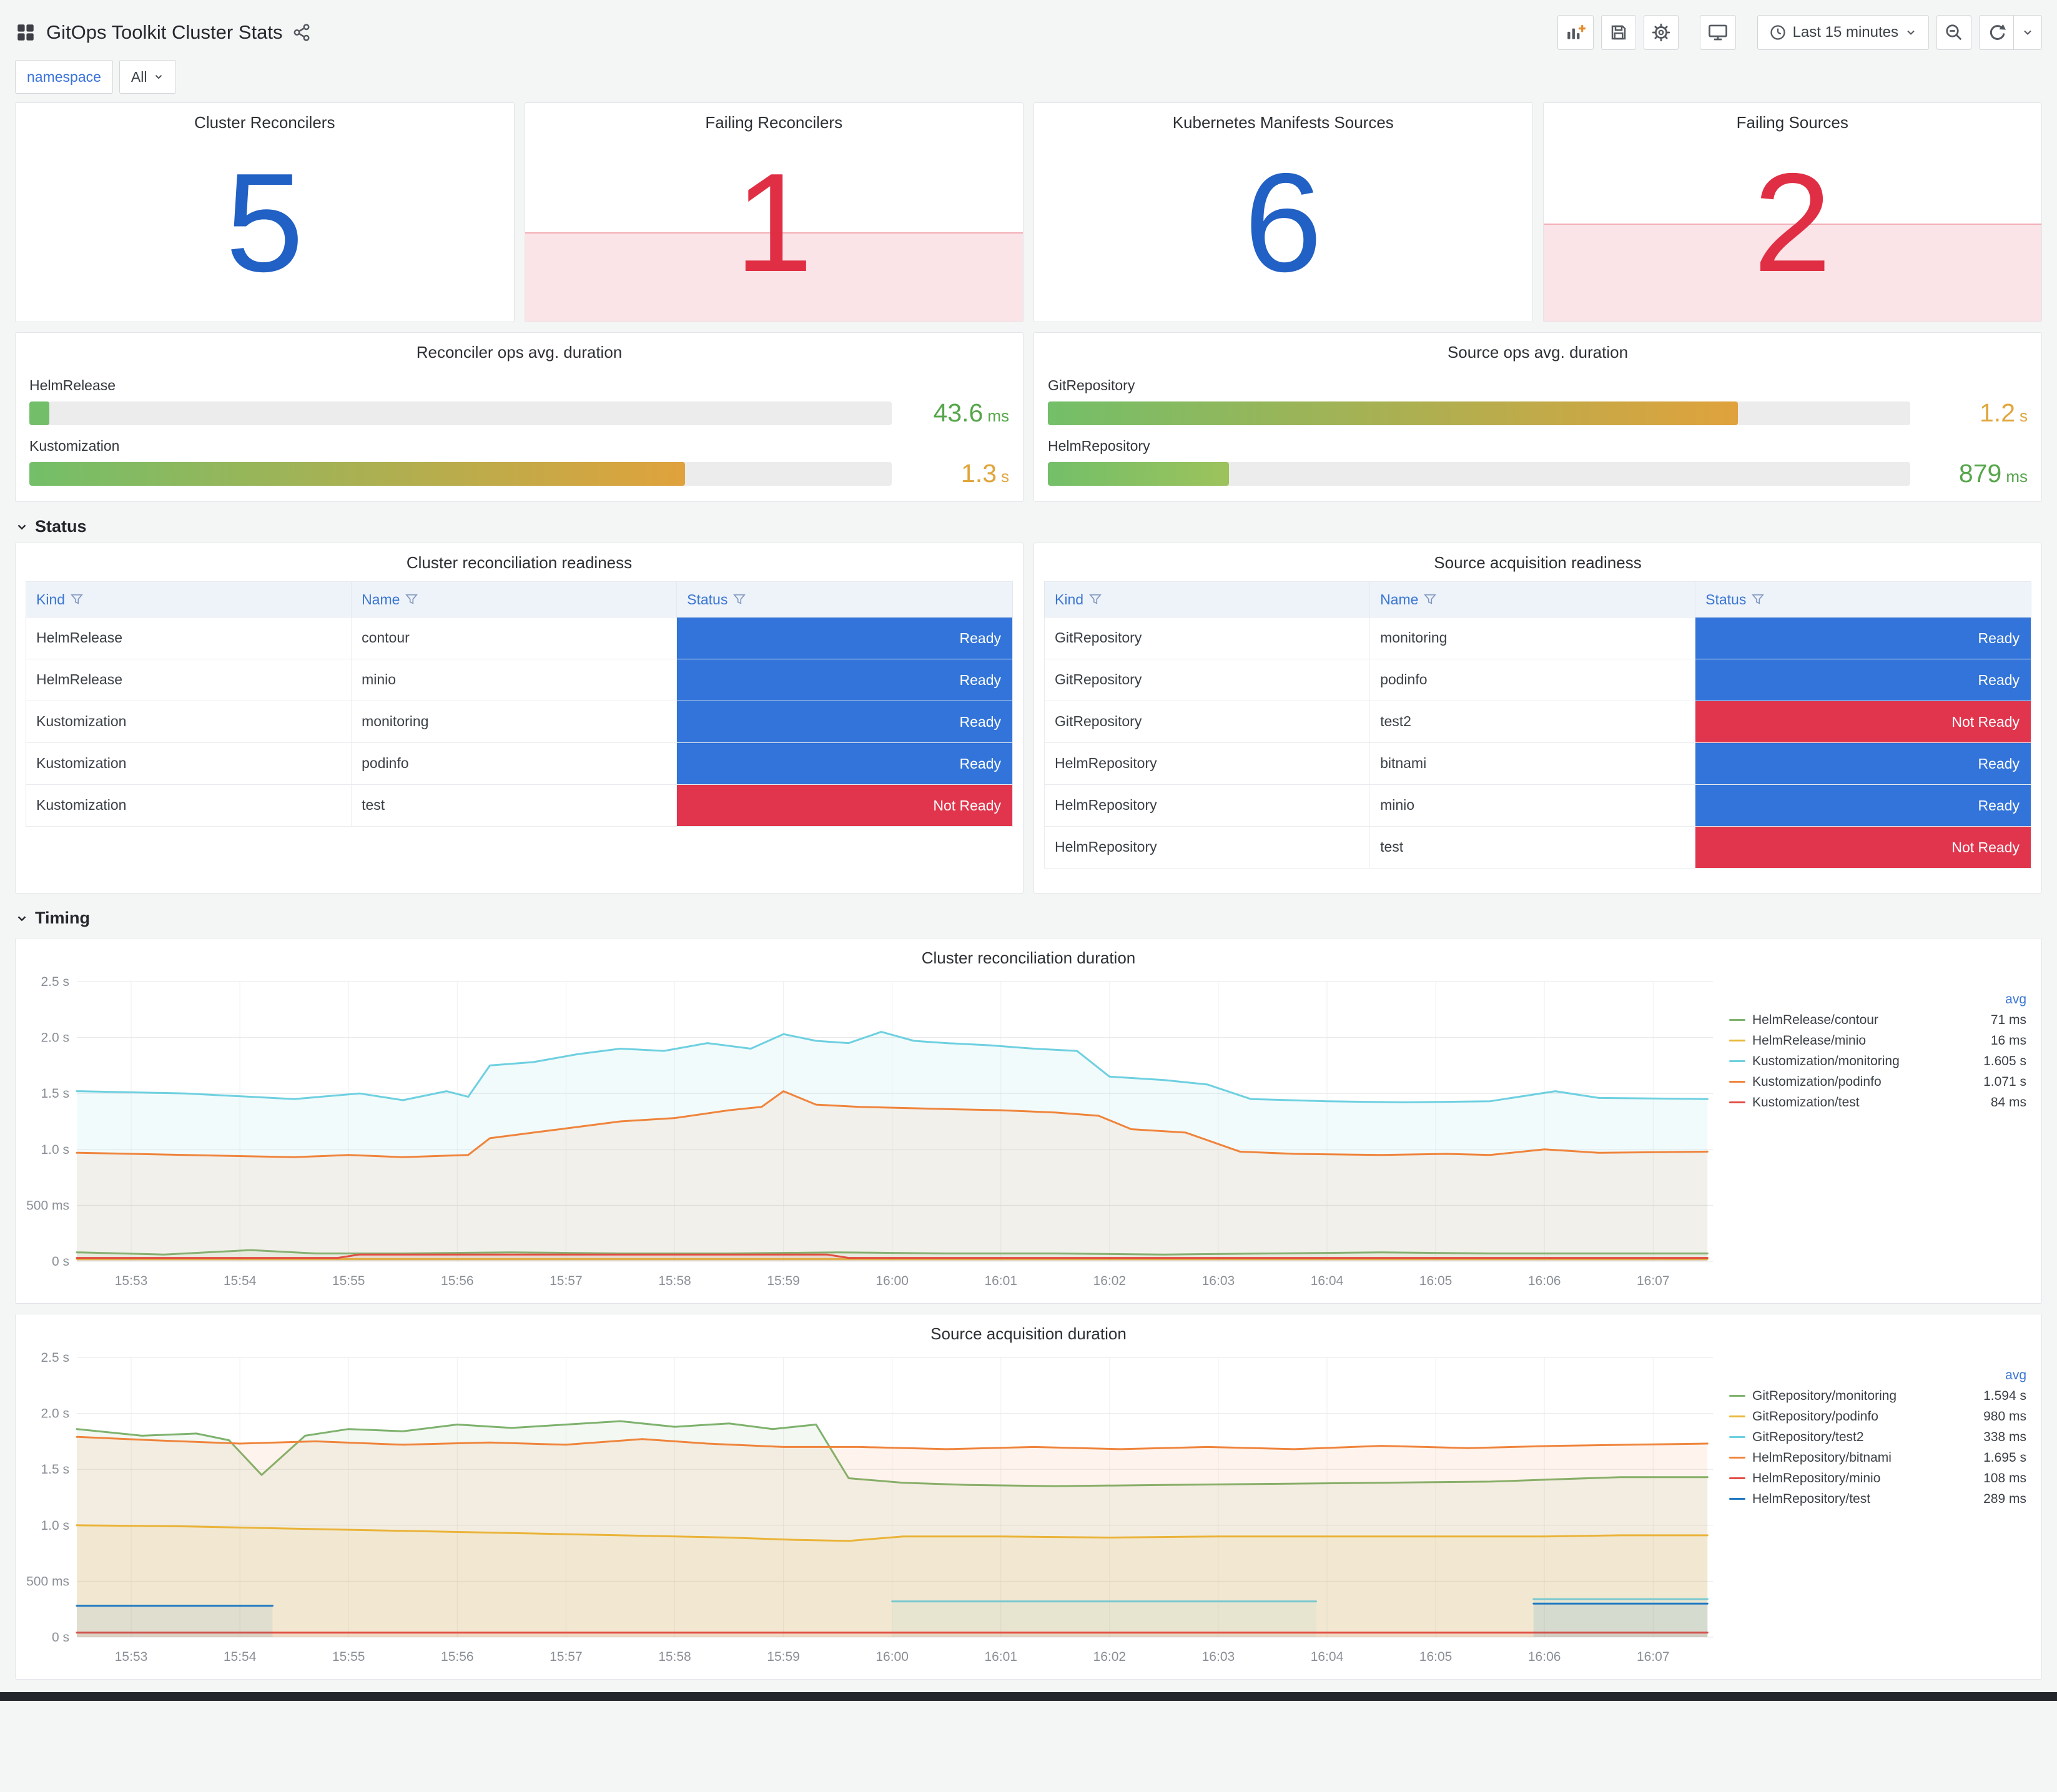  I want to click on legend-row: HelmRepository/minio 108 ms, so click(1878, 1478).